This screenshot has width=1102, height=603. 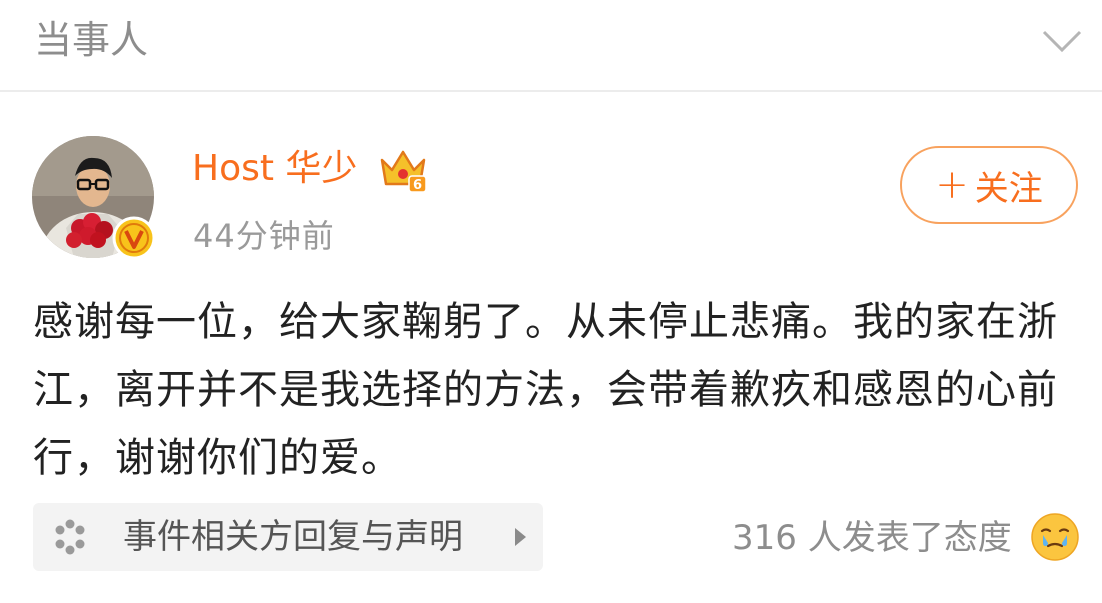 I want to click on spinner-icon, so click(x=70, y=537).